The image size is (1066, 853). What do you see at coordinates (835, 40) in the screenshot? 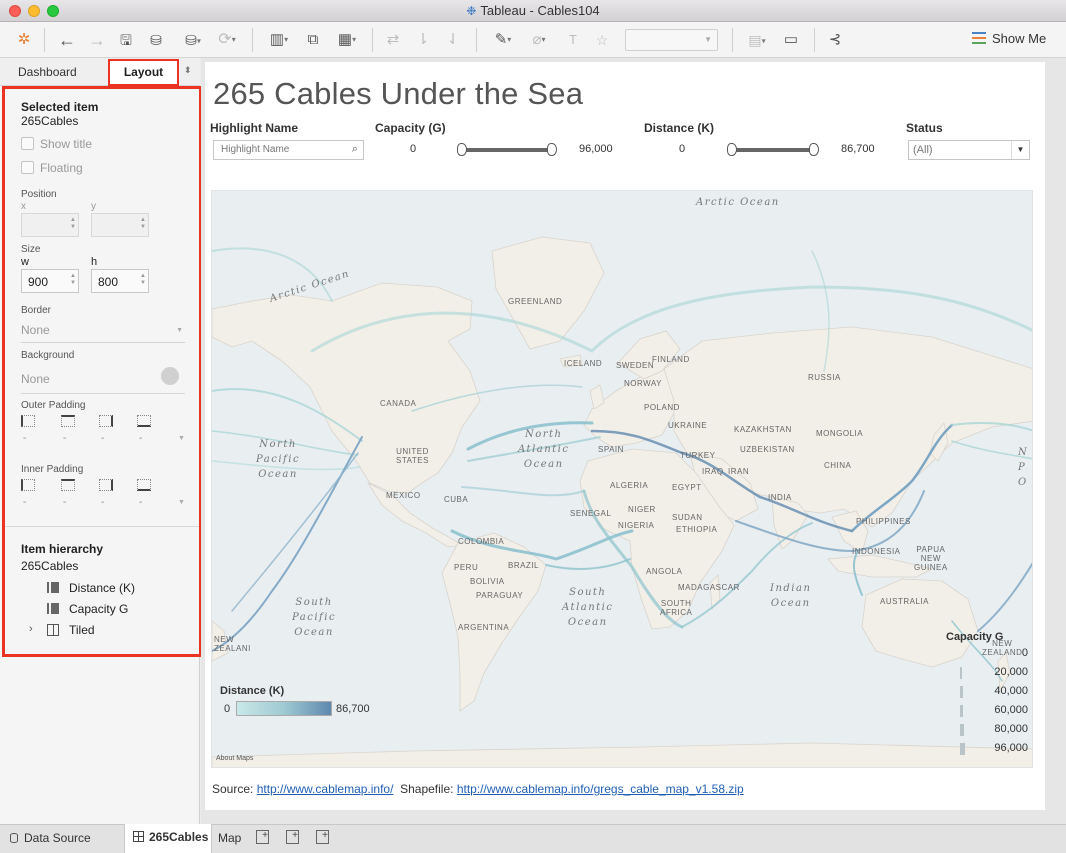
I see `share-icon: ⊰` at bounding box center [835, 40].